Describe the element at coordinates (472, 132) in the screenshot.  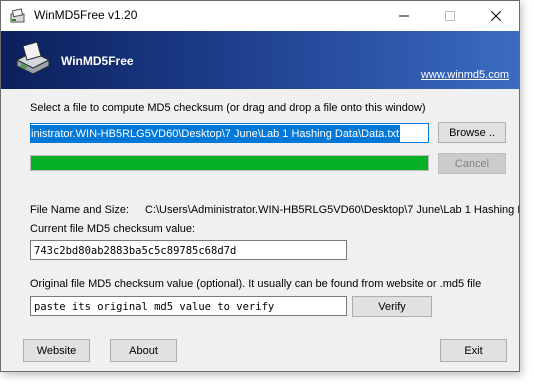
I see `browse-button: Browse ..` at that location.